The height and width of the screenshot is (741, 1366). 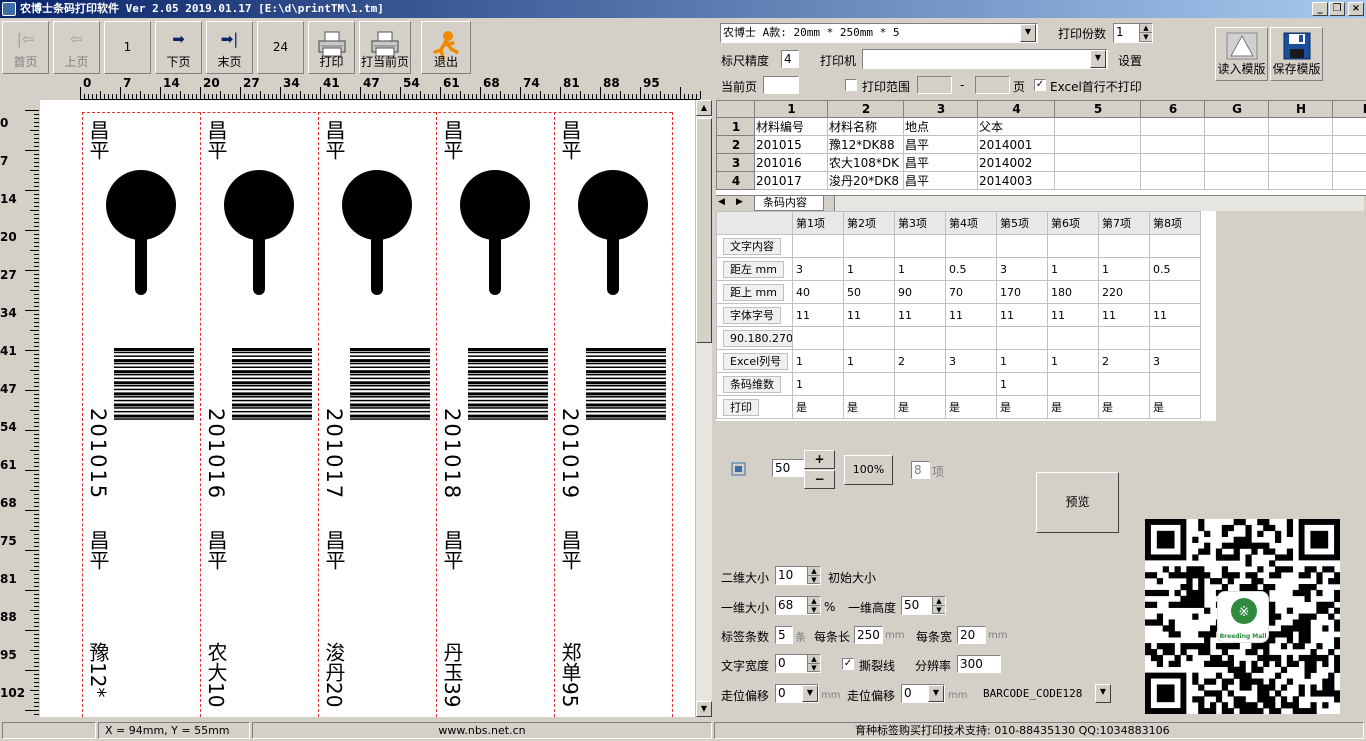 What do you see at coordinates (1349, 109) in the screenshot?
I see `sheet-col-header: I` at bounding box center [1349, 109].